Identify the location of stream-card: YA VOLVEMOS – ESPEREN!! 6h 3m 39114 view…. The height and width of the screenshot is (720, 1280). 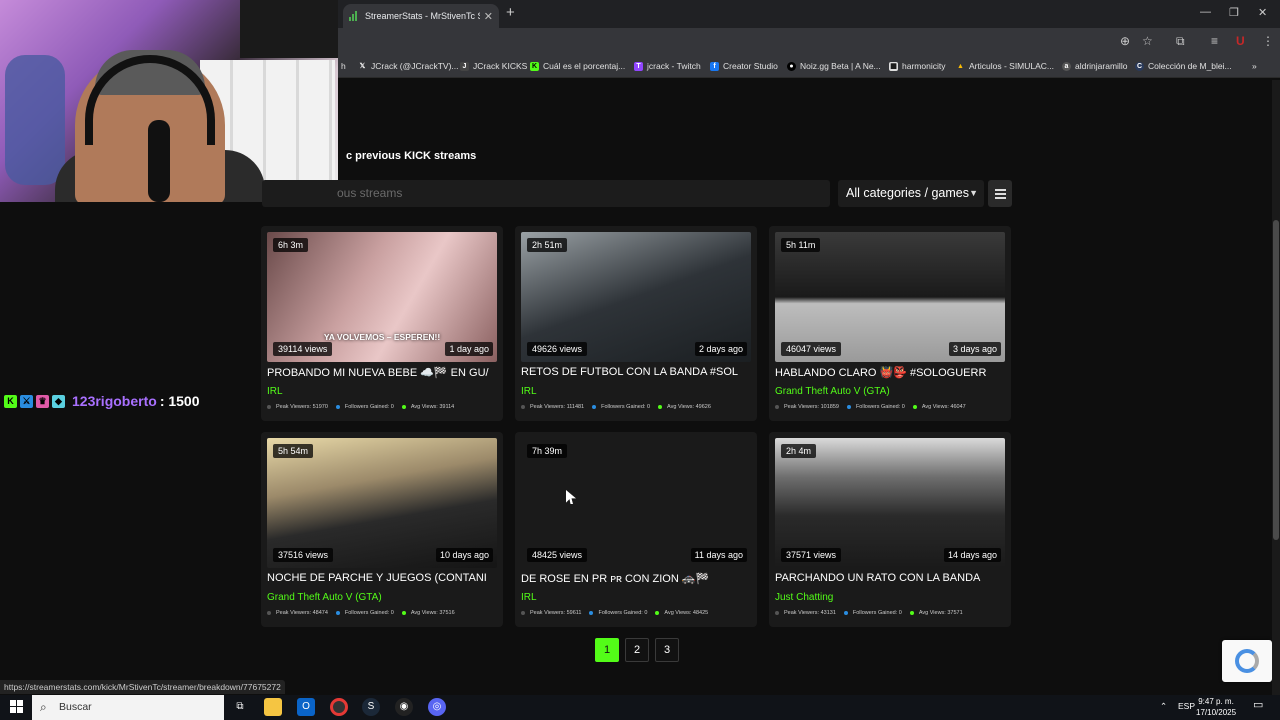
(382, 323).